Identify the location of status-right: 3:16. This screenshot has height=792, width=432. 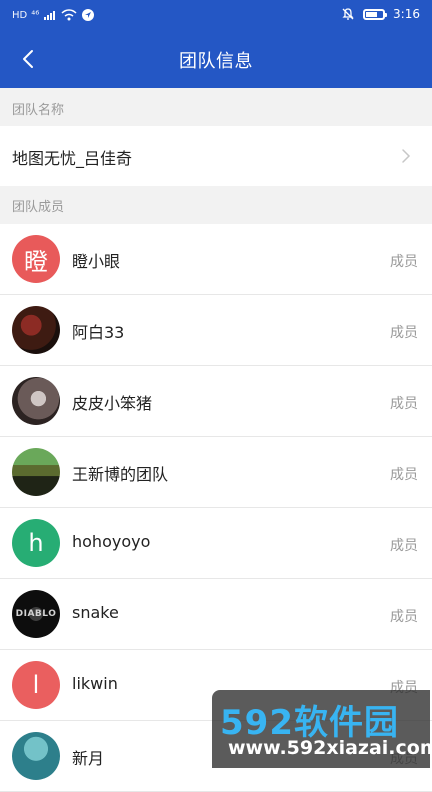
(380, 14).